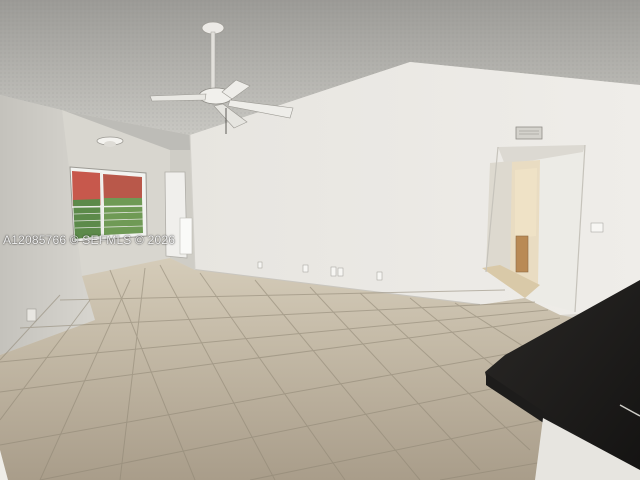 Image resolution: width=640 pixels, height=480 pixels. Describe the element at coordinates (108, 204) in the screenshot. I see `window` at that location.